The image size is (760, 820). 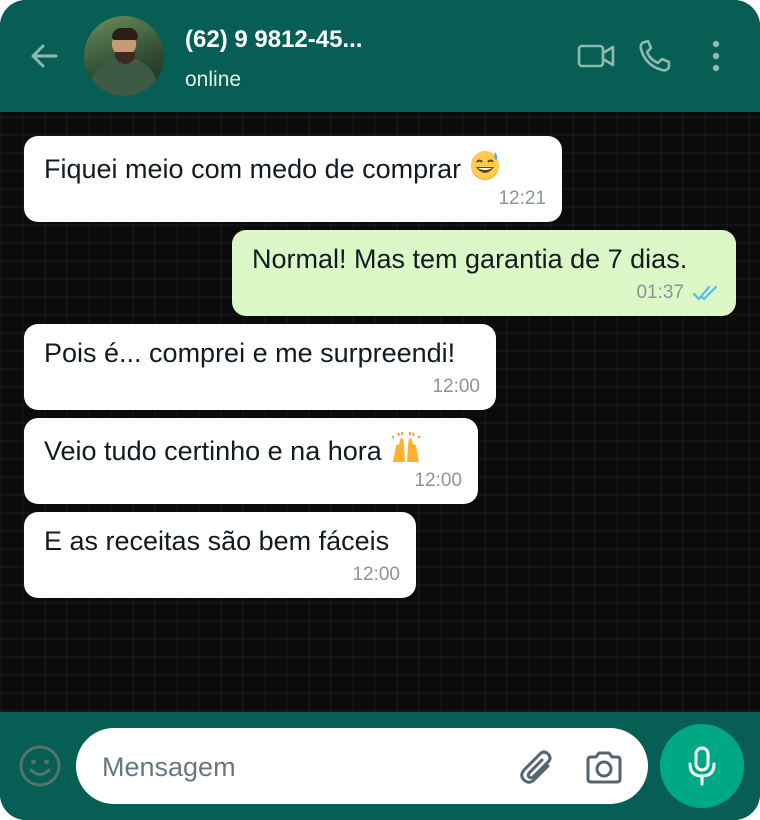 I want to click on voice-call-icon, so click(x=656, y=56).